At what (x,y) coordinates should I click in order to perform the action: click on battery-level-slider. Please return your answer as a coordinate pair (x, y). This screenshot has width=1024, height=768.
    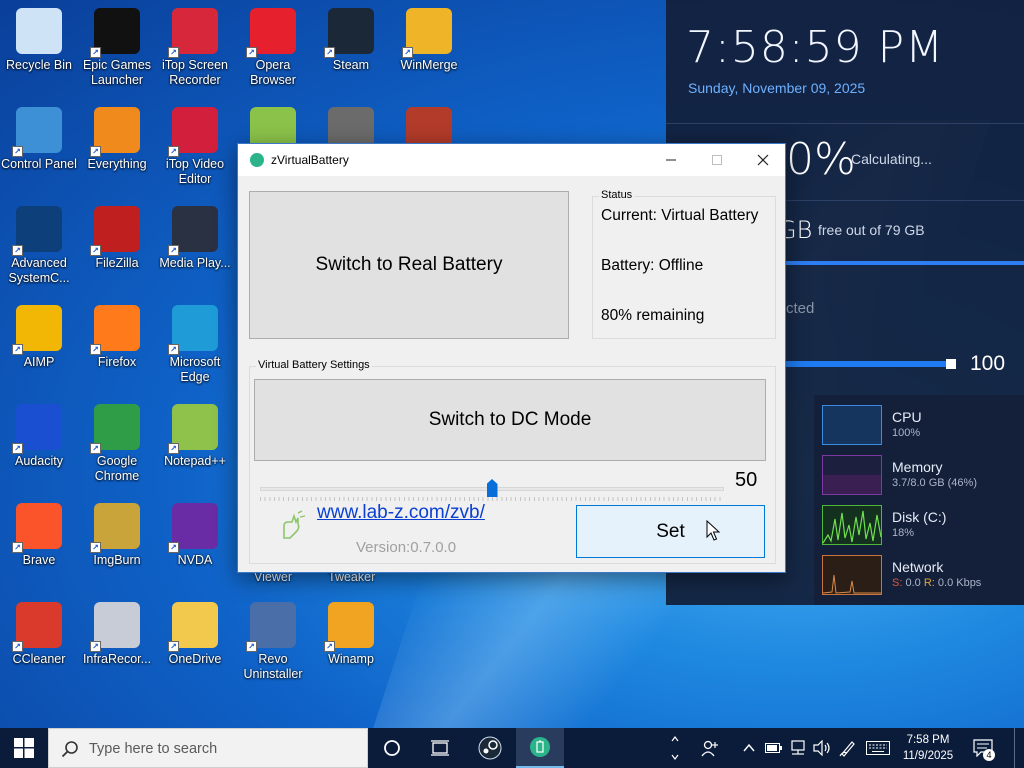
    Looking at the image, I should click on (492, 491).